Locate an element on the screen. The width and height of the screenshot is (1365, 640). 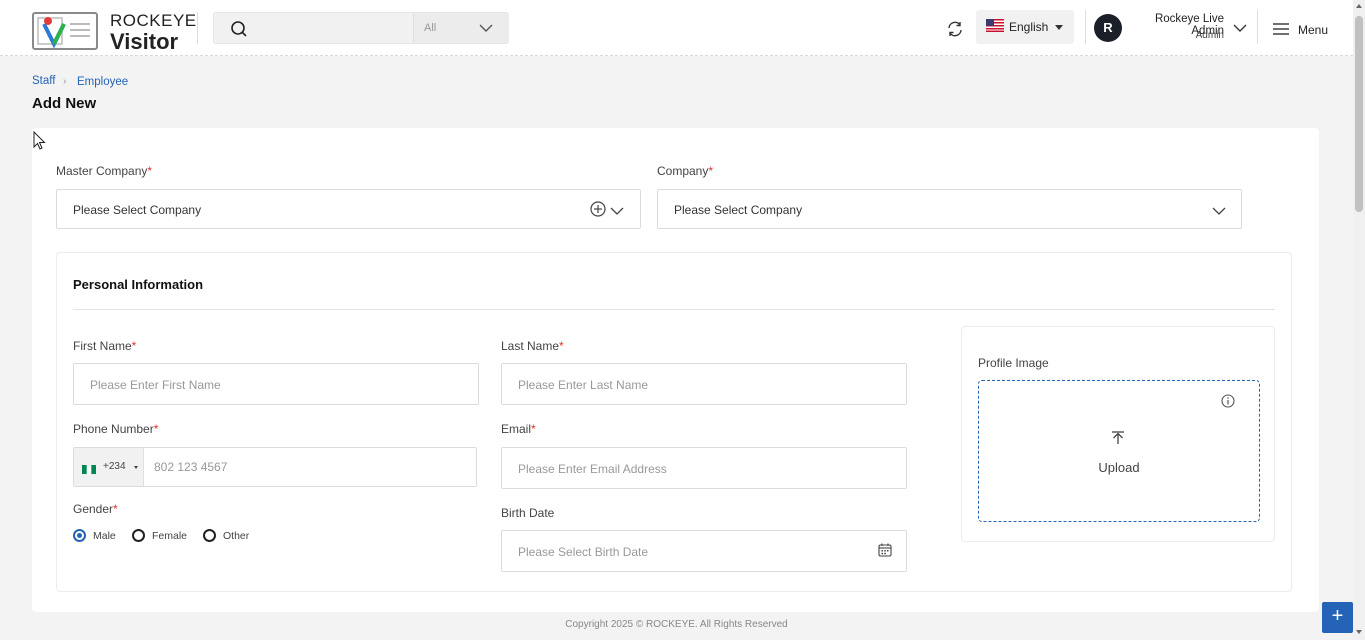
app-logo: ROCKEYE Visitor is located at coordinates (116, 32).